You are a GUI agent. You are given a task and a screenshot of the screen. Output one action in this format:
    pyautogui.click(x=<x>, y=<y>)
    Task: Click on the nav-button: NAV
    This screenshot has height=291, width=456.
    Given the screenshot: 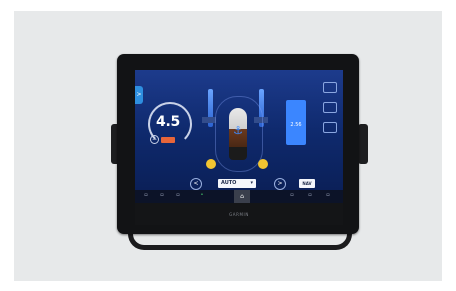 What is the action you would take?
    pyautogui.click(x=307, y=183)
    